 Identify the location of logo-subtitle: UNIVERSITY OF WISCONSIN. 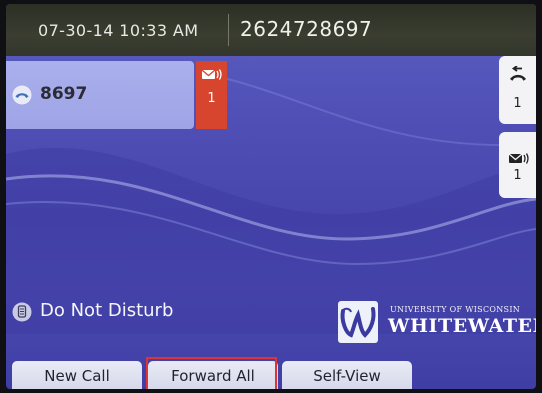
(455, 309).